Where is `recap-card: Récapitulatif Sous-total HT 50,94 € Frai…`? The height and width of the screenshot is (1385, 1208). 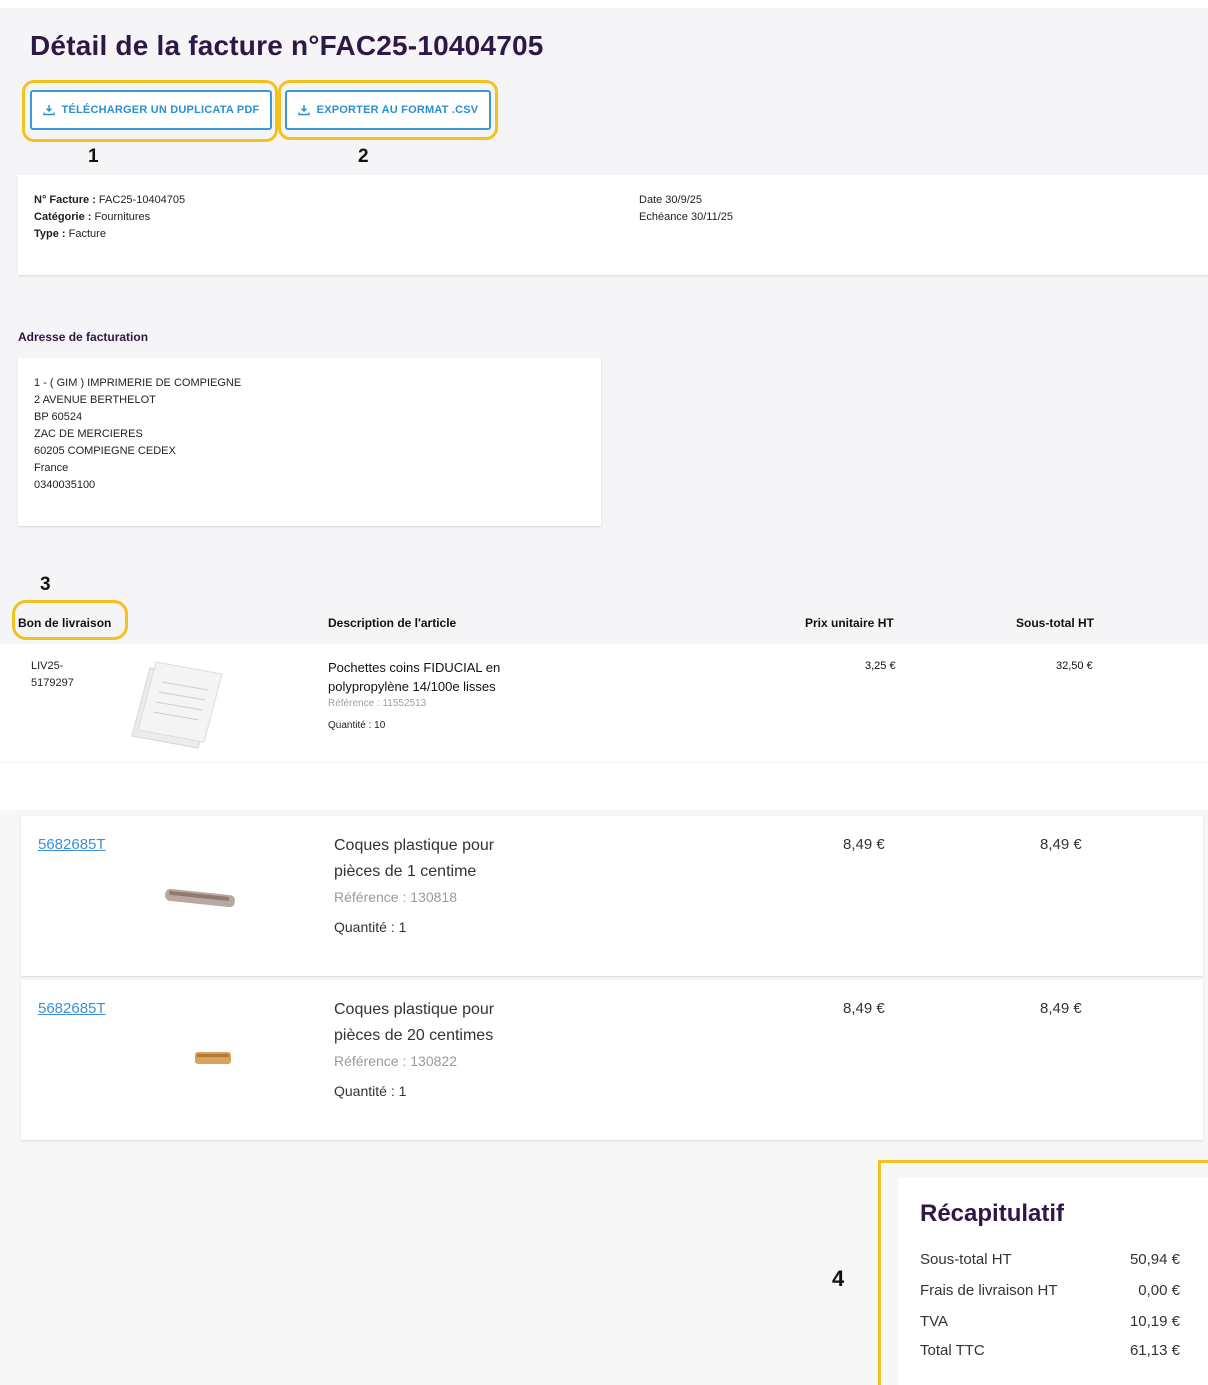 recap-card: Récapitulatif Sous-total HT 50,94 € Frai… is located at coordinates (1053, 1281).